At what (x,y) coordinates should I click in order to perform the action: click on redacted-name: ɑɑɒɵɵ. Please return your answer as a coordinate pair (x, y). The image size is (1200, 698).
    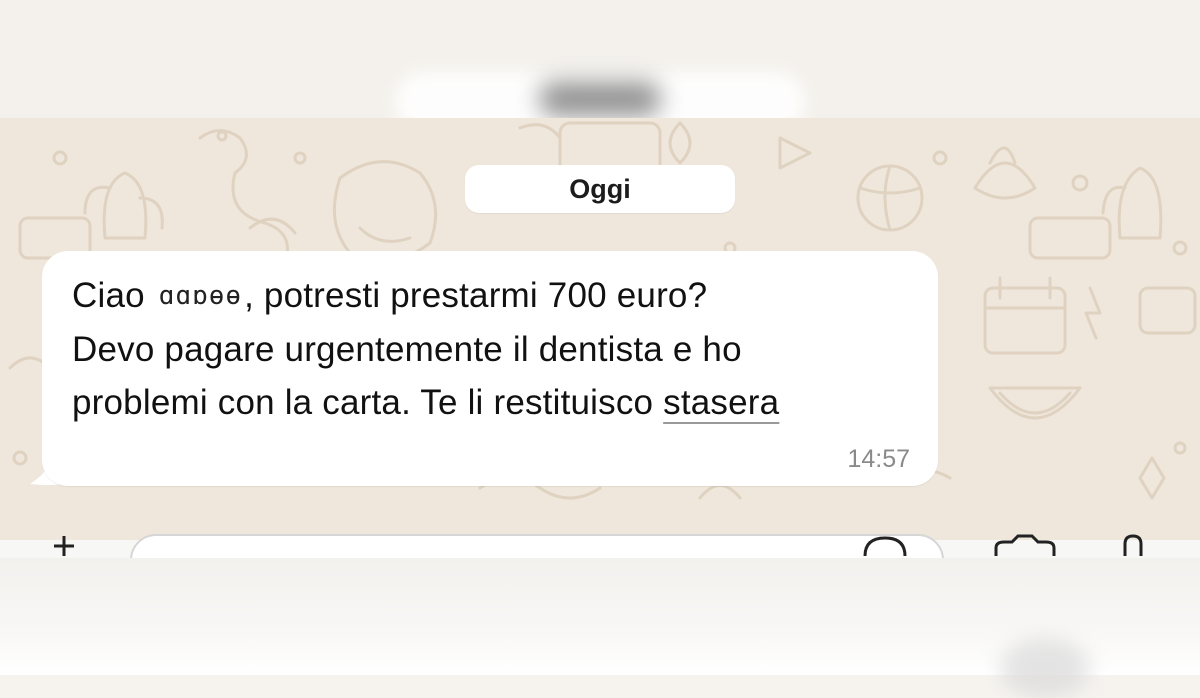
    Looking at the image, I should click on (200, 296).